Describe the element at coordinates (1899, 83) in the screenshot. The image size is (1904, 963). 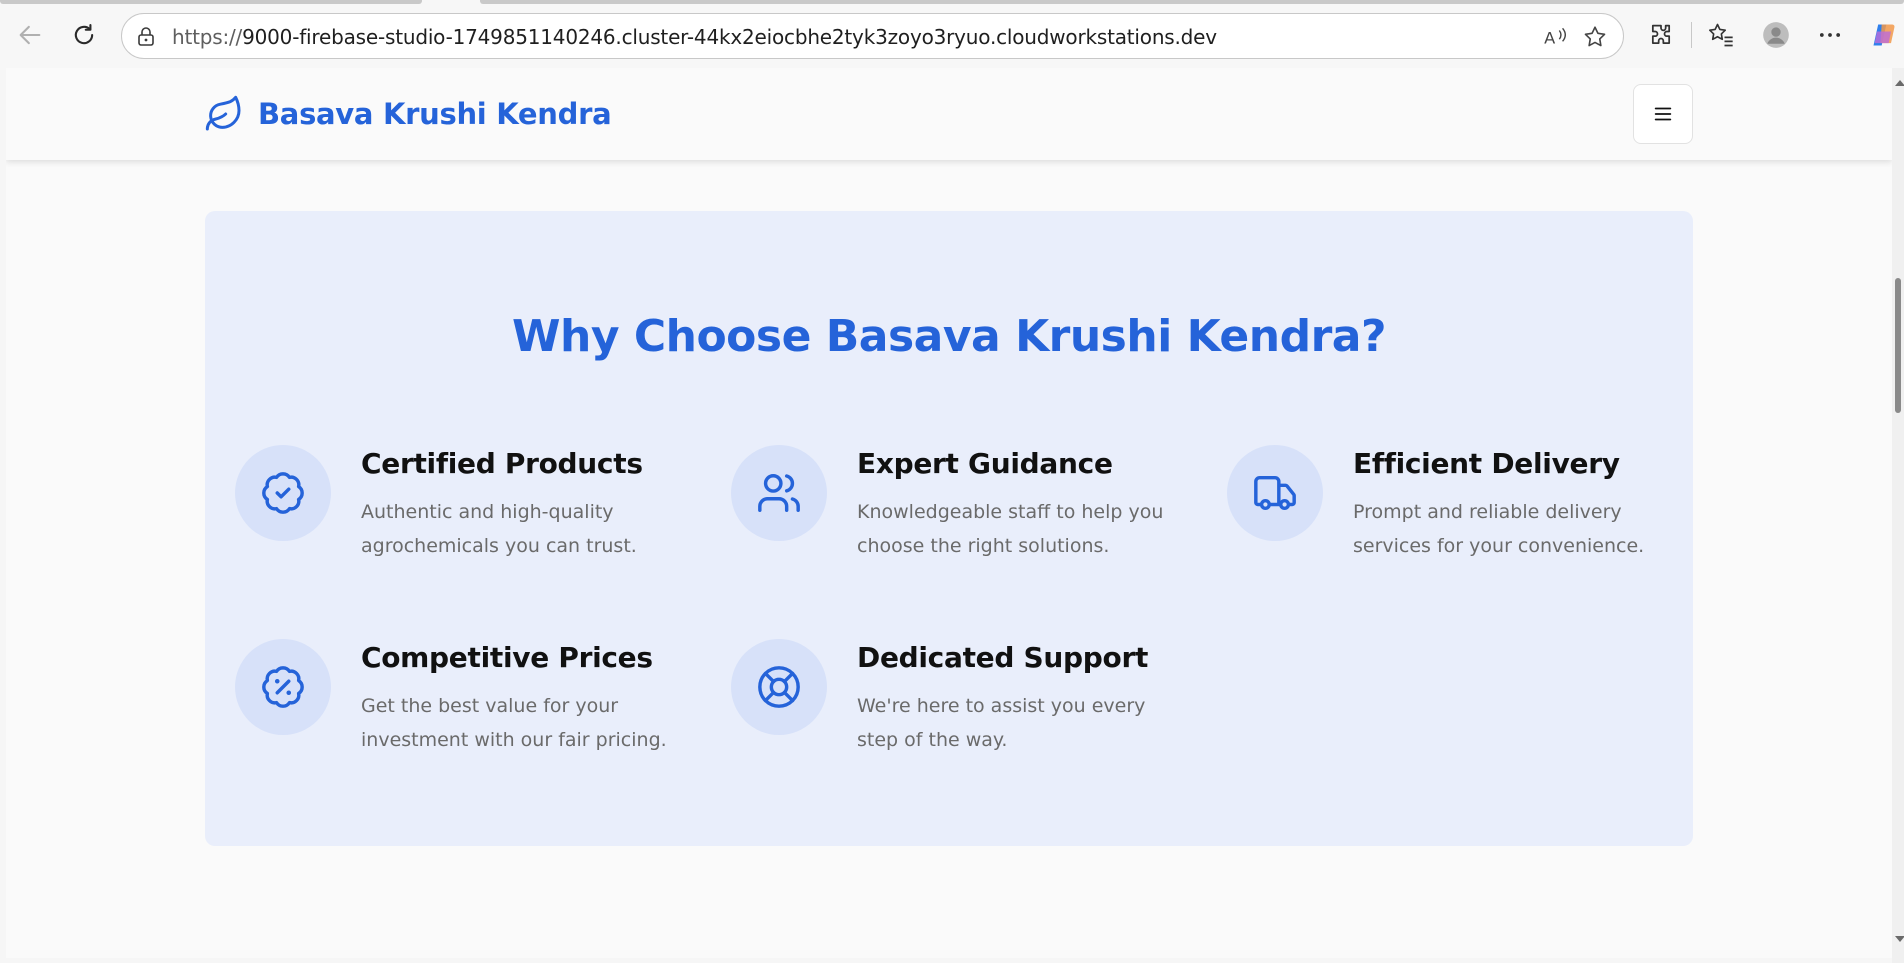
I see `scroll-up-arrow` at that location.